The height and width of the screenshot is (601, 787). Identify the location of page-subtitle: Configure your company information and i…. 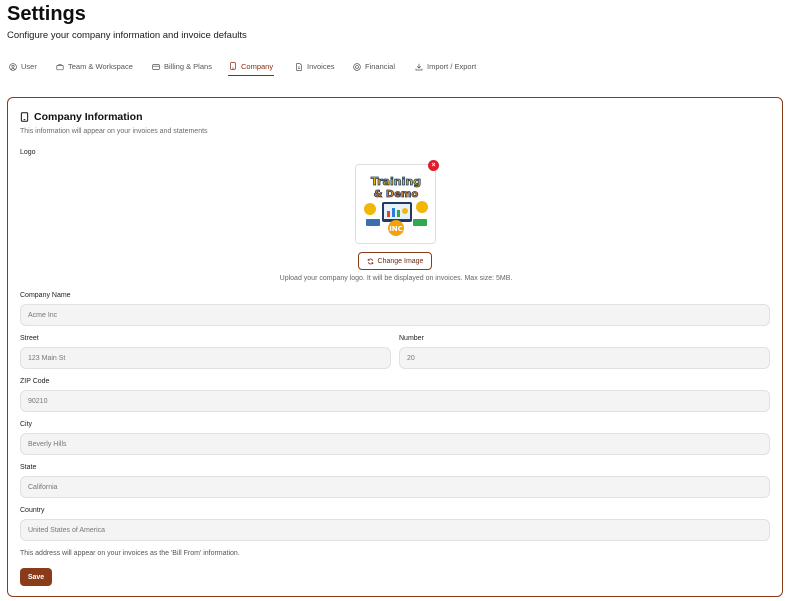
(127, 35).